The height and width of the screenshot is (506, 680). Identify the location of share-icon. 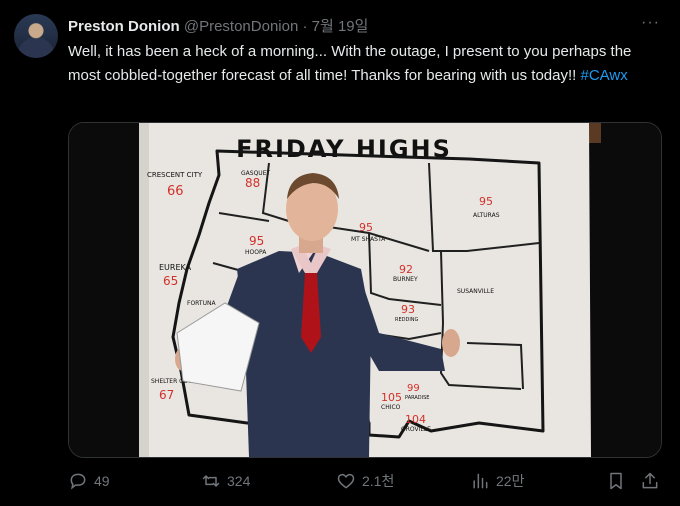
(650, 480).